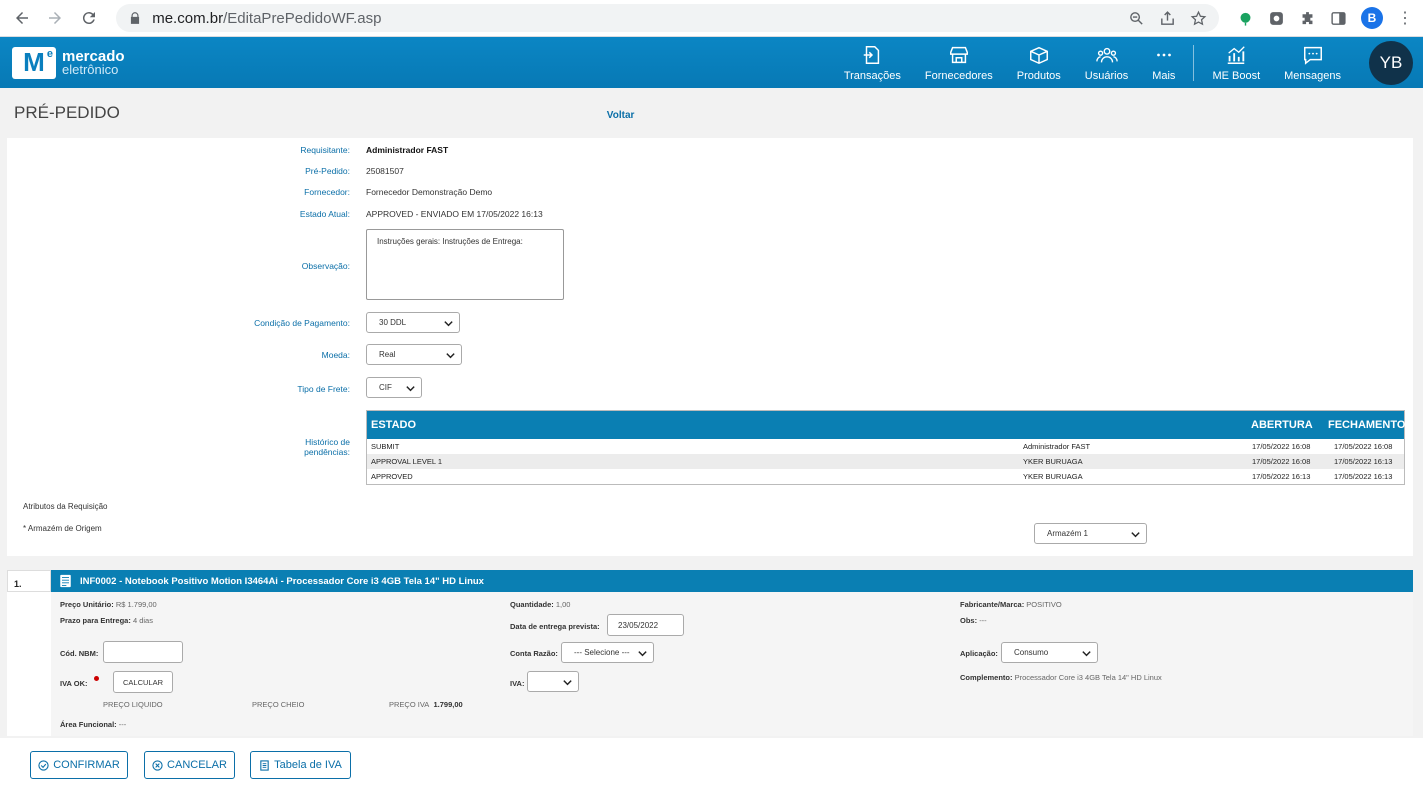 The width and height of the screenshot is (1423, 793). Describe the element at coordinates (413, 322) in the screenshot. I see `pagamento-select: 30 DDL` at that location.